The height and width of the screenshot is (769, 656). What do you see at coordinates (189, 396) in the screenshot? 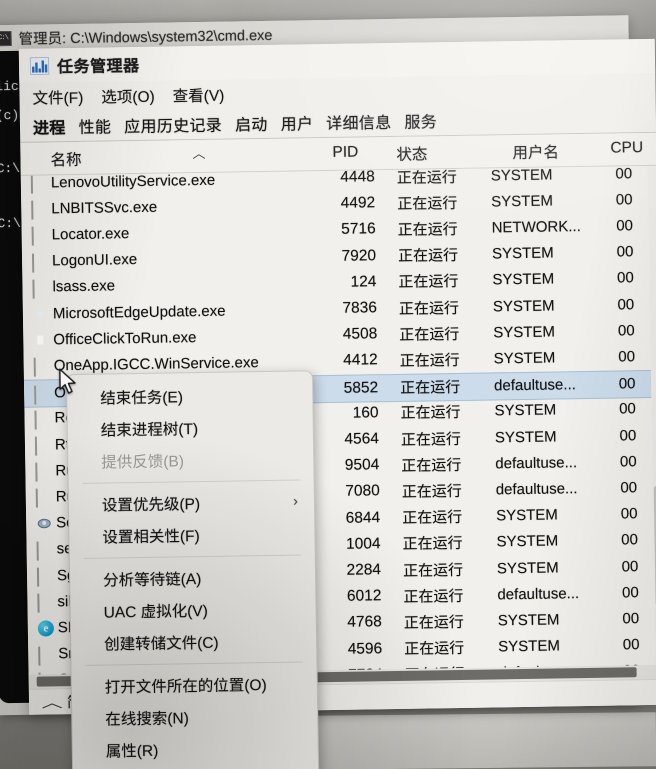
I see `context-menu-item: 结束任务(E)` at bounding box center [189, 396].